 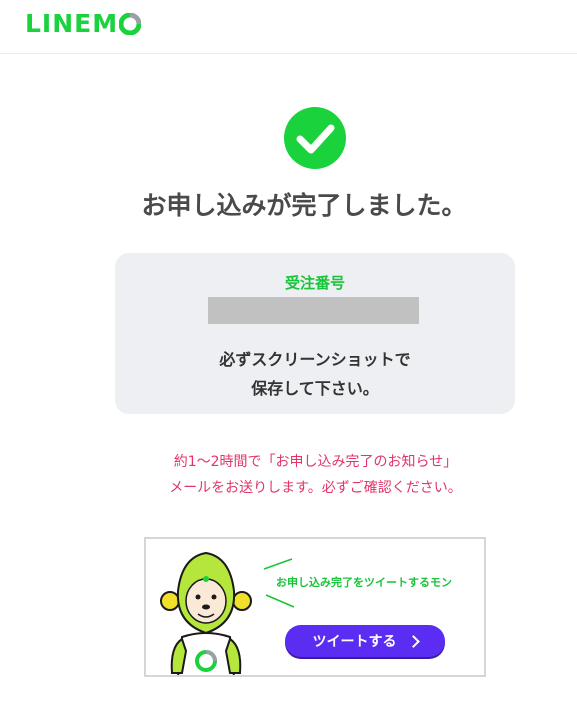 I want to click on screenshot-notice-line2: 保存して下さい。, so click(x=315, y=388).